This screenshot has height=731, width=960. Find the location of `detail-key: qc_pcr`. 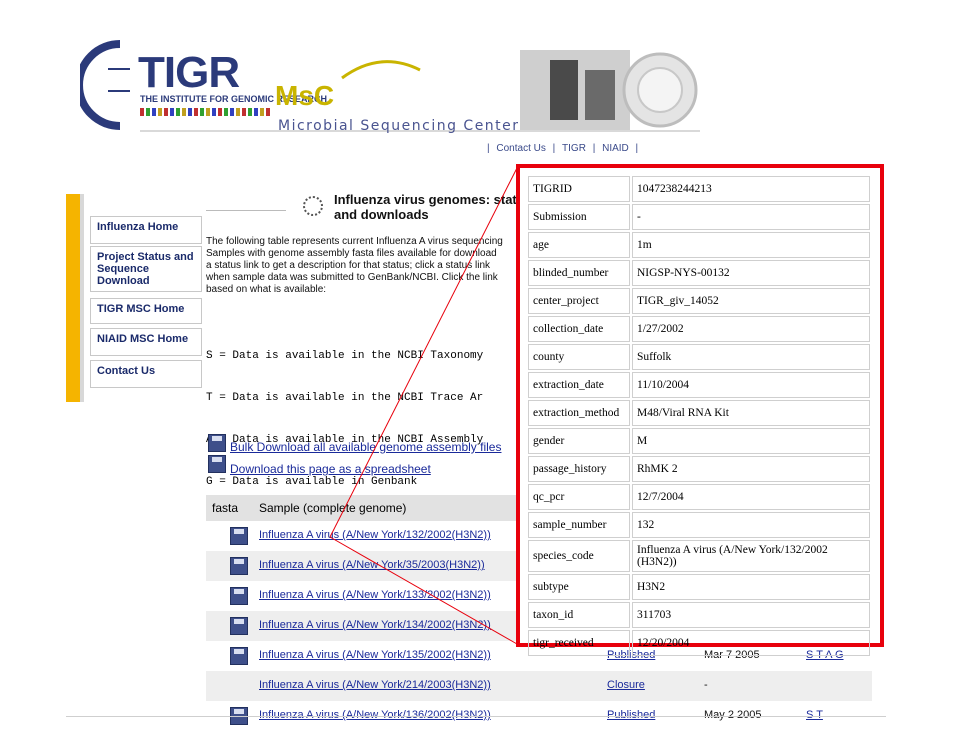

detail-key: qc_pcr is located at coordinates (579, 497).